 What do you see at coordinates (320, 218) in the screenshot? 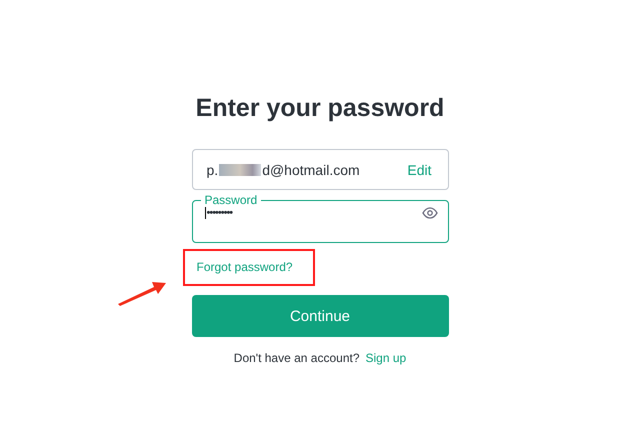
I see `password-field: Password •••••••••` at bounding box center [320, 218].